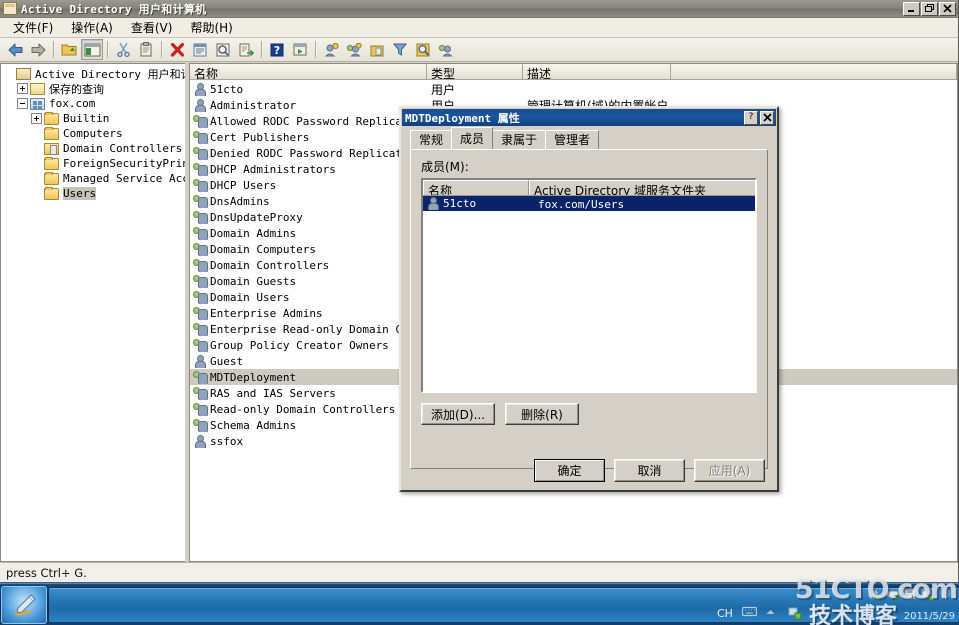 The image size is (959, 625). I want to click on tab-managed-by: 管理者, so click(572, 139).